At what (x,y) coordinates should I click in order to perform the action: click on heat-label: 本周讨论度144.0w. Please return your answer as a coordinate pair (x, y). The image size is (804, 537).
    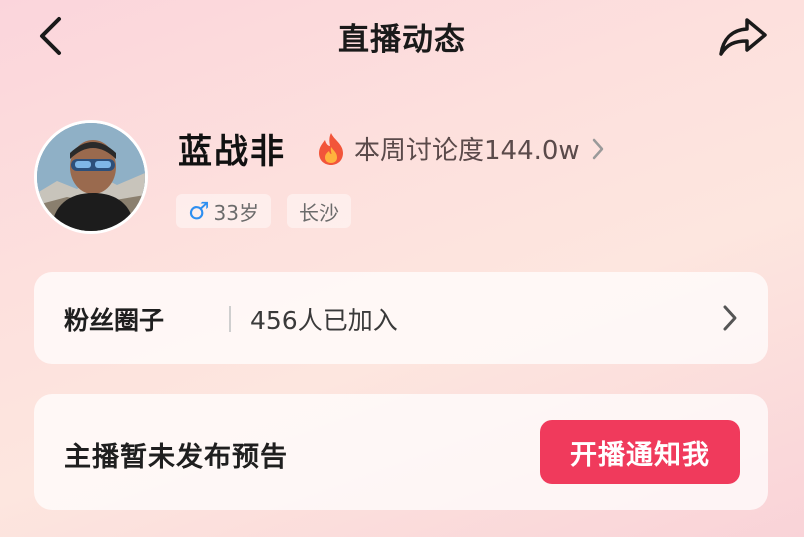
    Looking at the image, I should click on (467, 151).